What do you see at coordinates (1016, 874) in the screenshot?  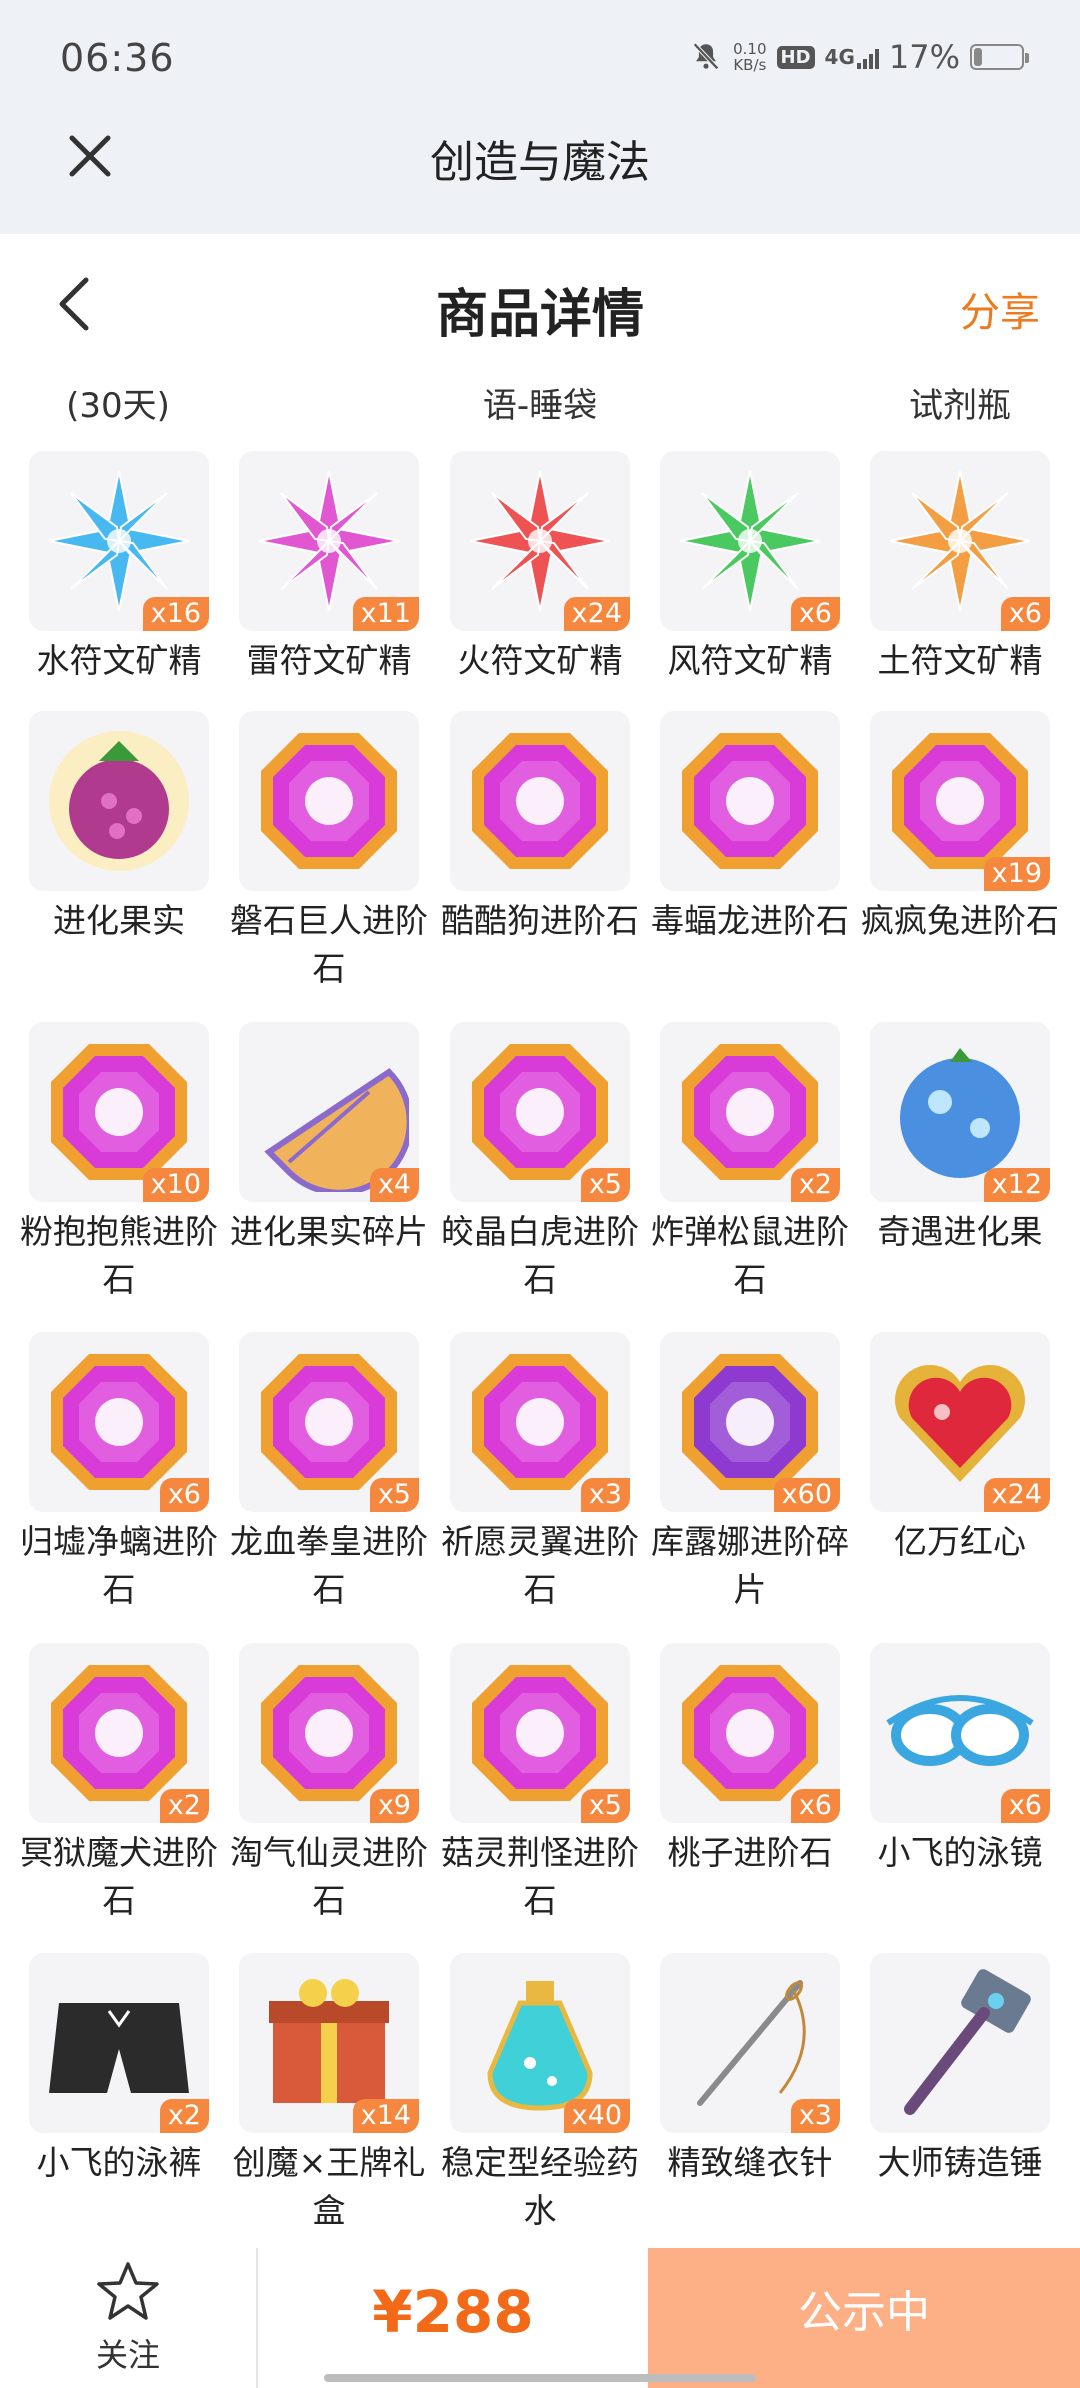 I see `quantity-badge: x19` at bounding box center [1016, 874].